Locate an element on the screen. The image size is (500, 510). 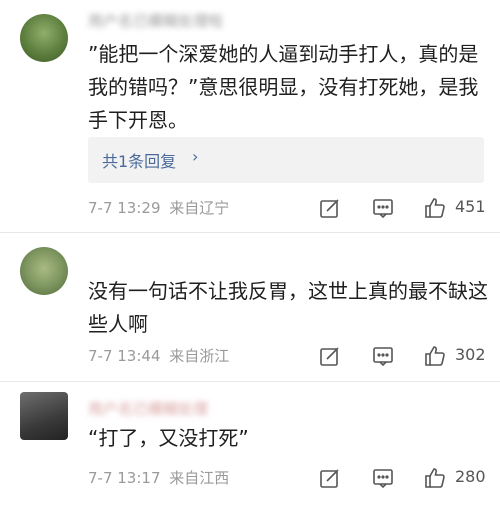
comment-location: 来自江西 is located at coordinates (199, 478).